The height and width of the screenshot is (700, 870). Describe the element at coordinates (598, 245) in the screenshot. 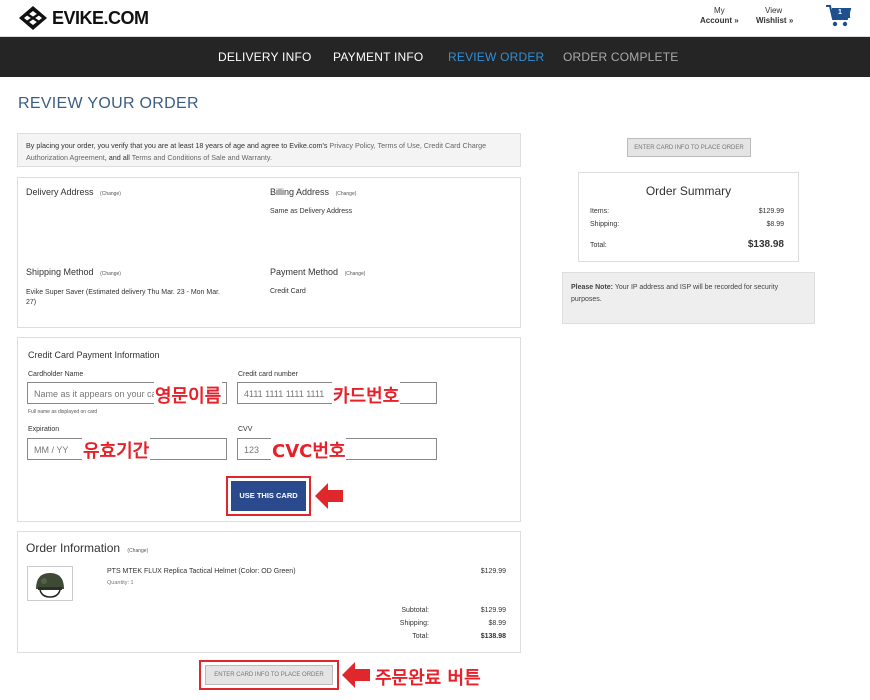

I see `summary-total-label: Total:` at that location.